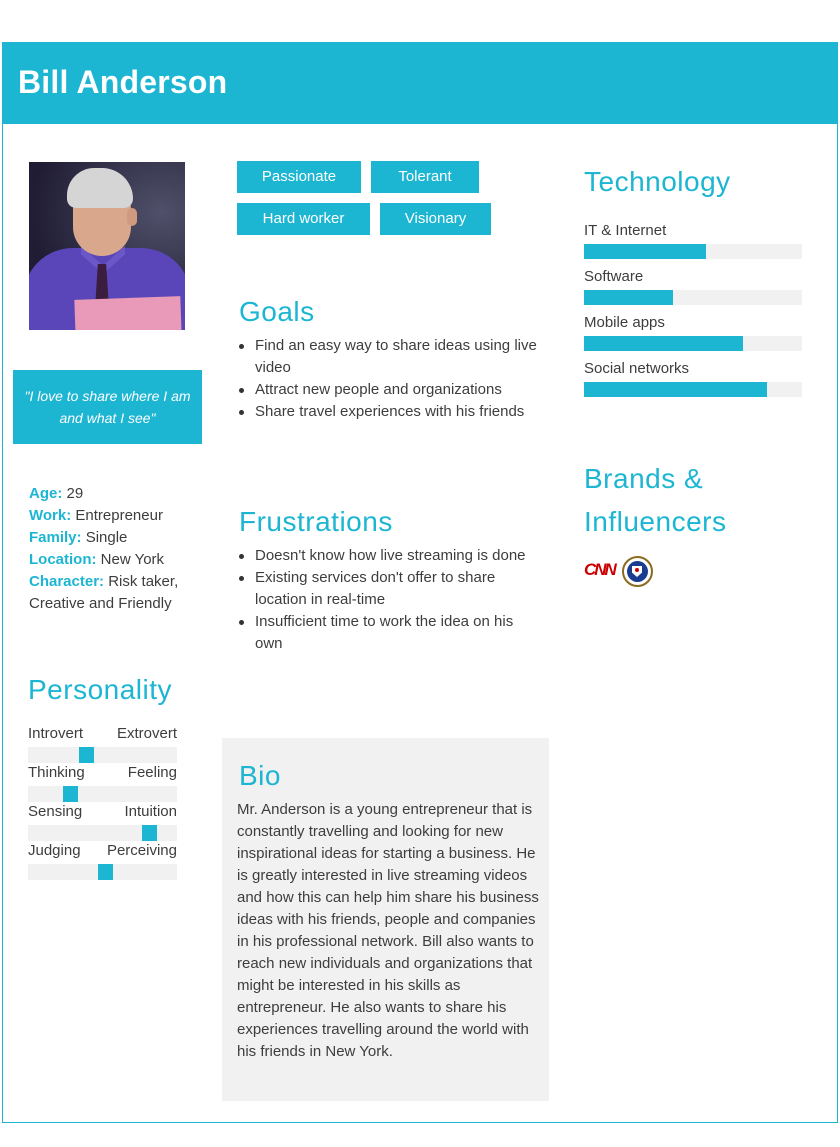  I want to click on demographic-label: Family, so click(53, 537).